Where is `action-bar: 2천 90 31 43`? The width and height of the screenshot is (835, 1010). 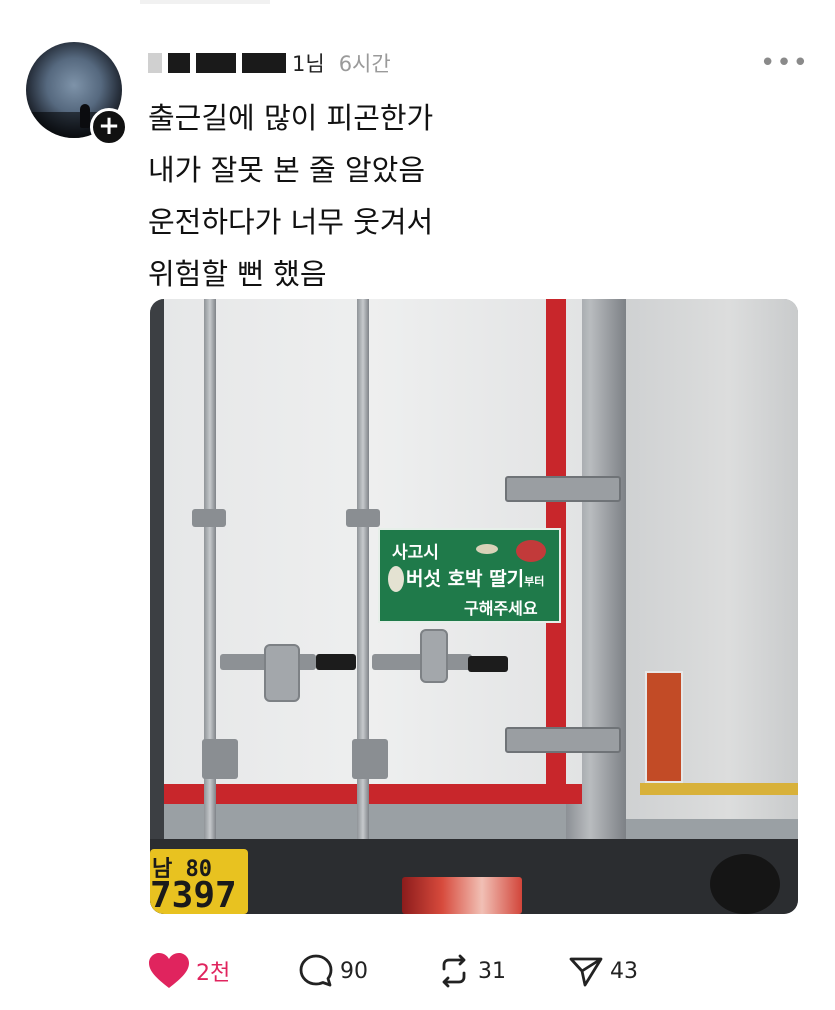 action-bar: 2천 90 31 43 is located at coordinates (448, 971).